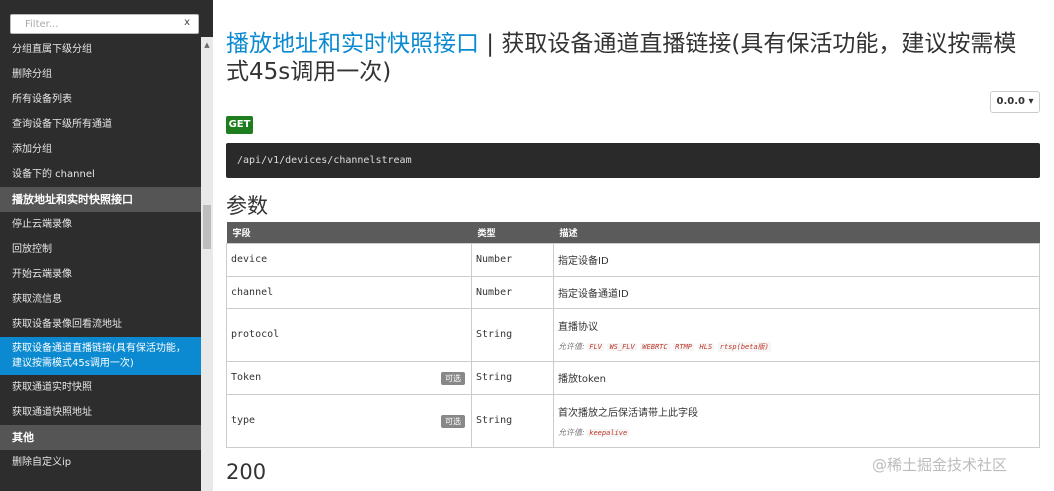  Describe the element at coordinates (683, 346) in the screenshot. I see `allowed-value: RTMP` at that location.